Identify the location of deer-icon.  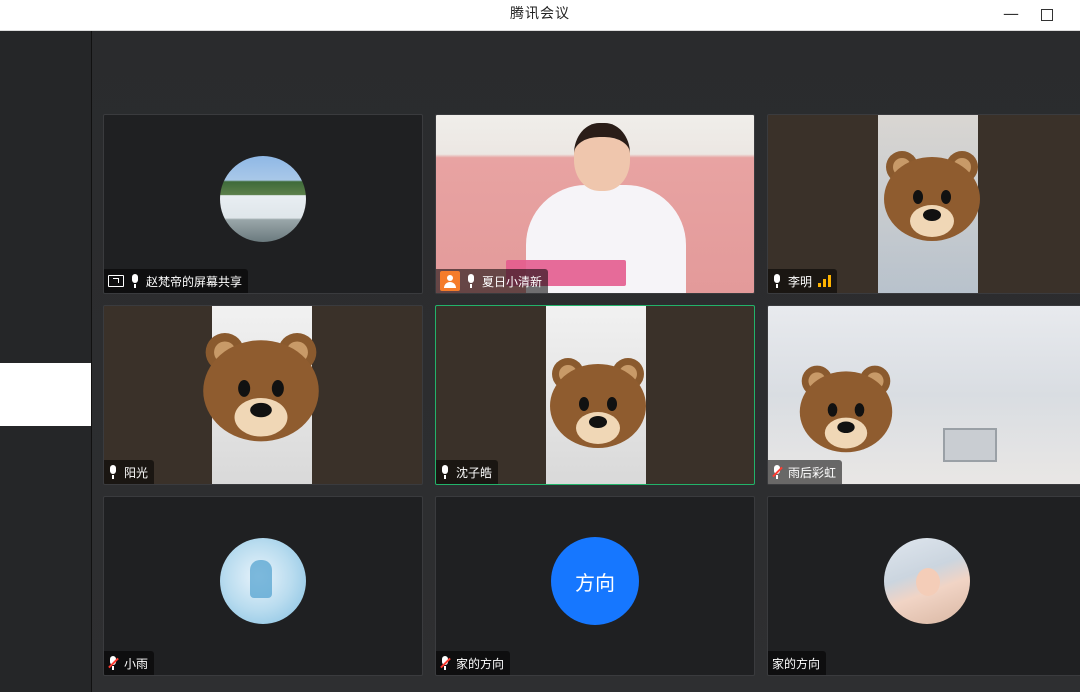
(261, 579).